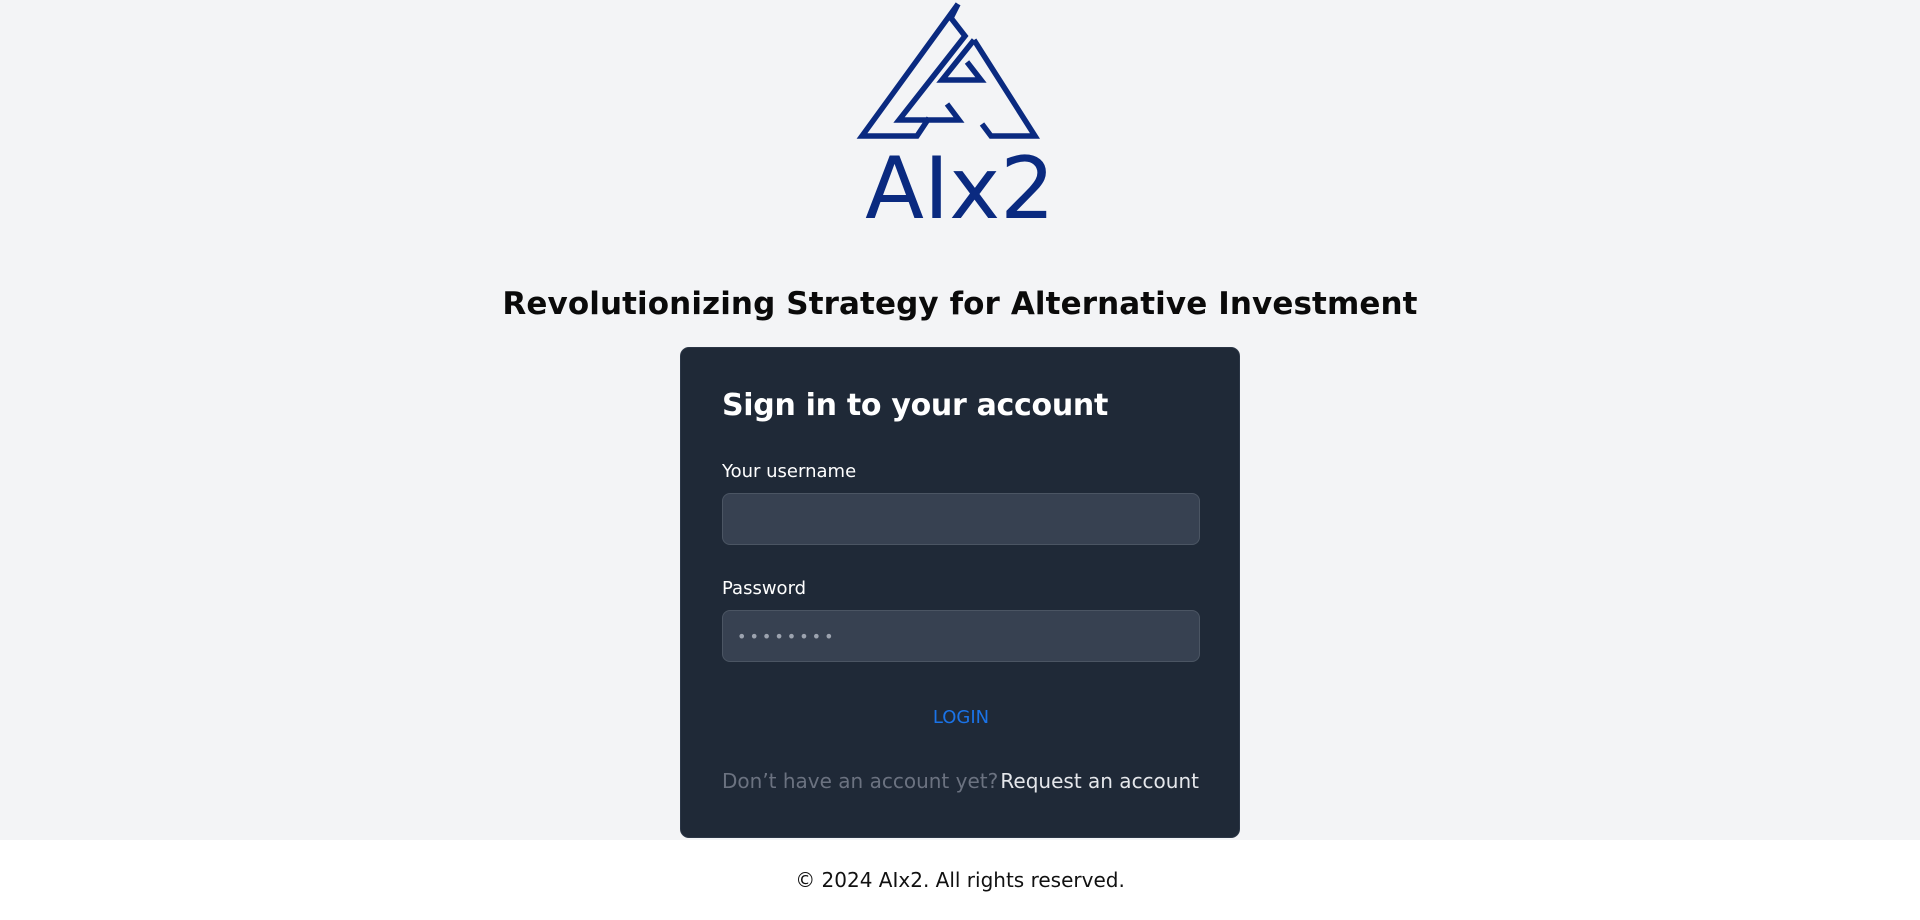 Image resolution: width=1920 pixels, height=920 pixels. Describe the element at coordinates (1099, 781) in the screenshot. I see `request-account-link: Request an account` at that location.